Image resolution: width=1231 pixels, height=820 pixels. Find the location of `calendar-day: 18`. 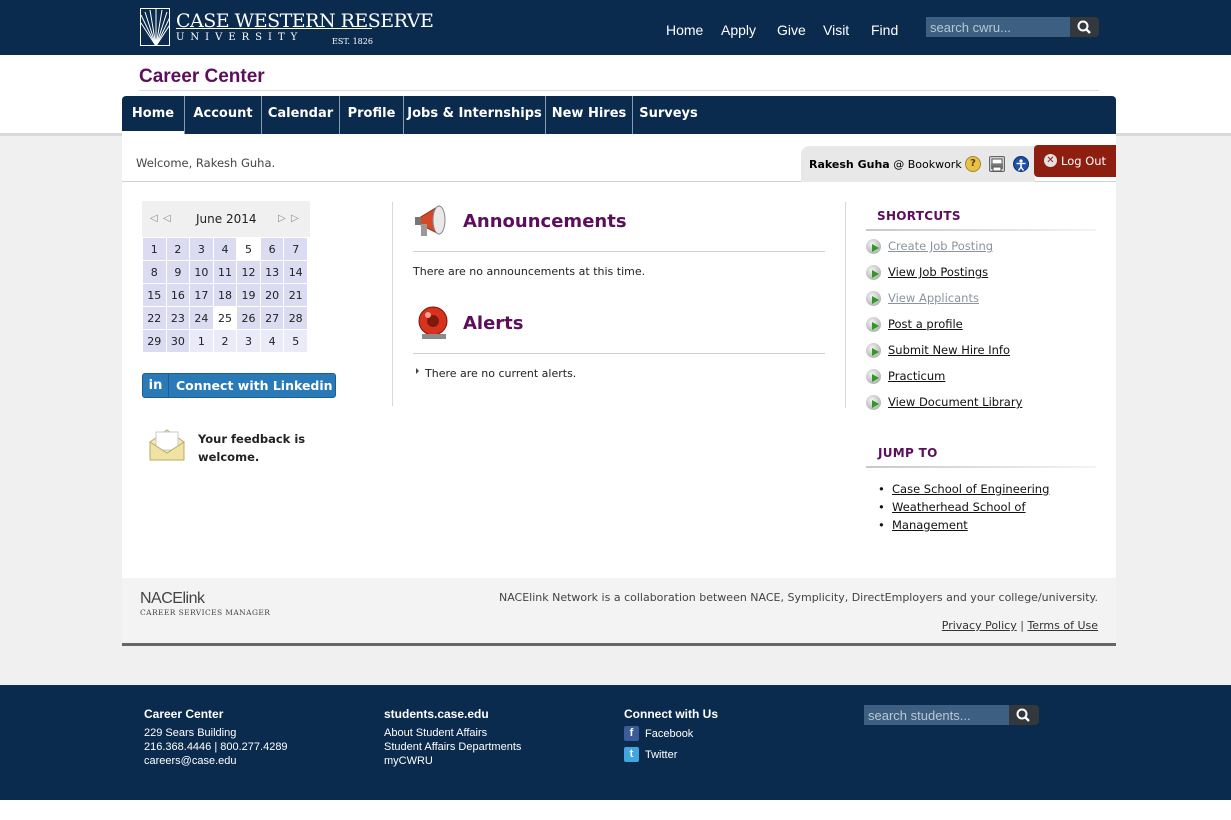

calendar-day: 18 is located at coordinates (225, 295).